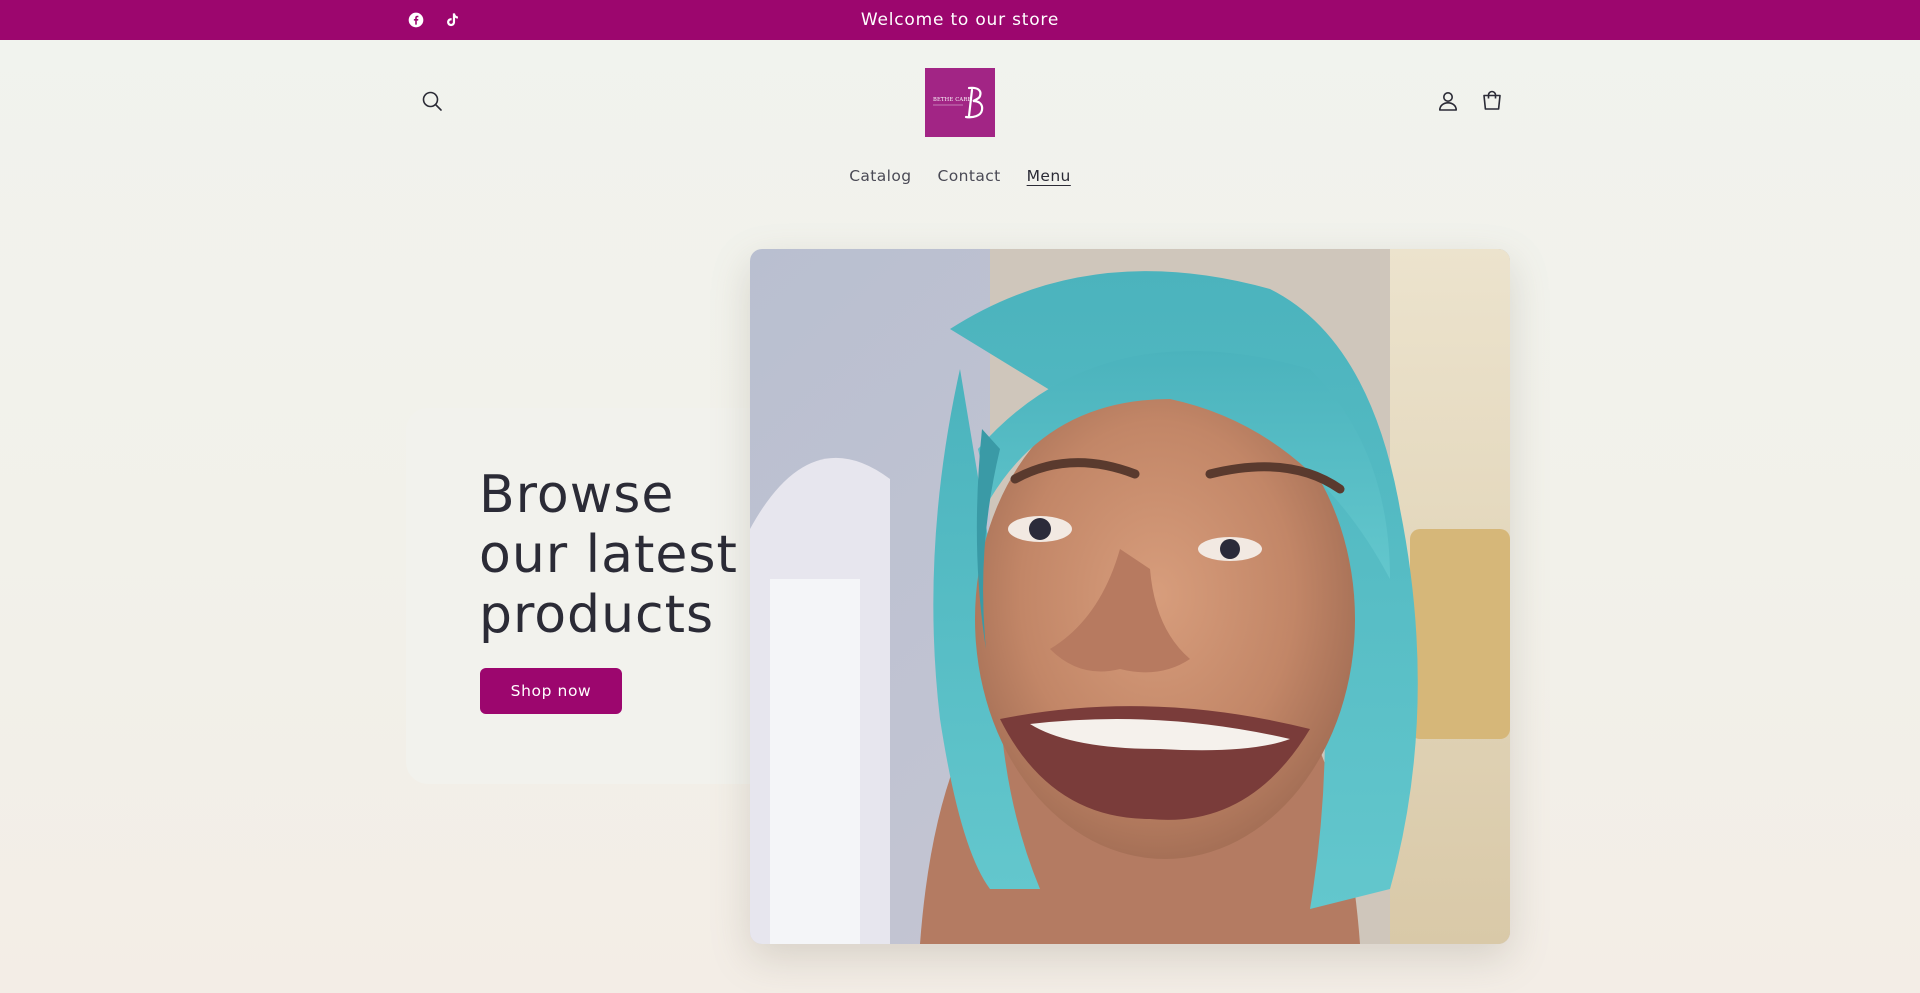 This screenshot has width=1920, height=993. Describe the element at coordinates (1448, 101) in the screenshot. I see `user-icon` at that location.